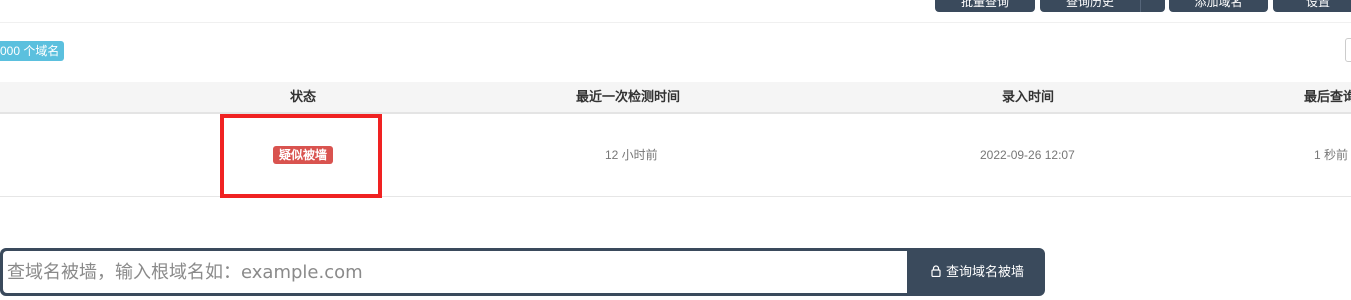 Image resolution: width=1351 pixels, height=300 pixels. What do you see at coordinates (1090, 6) in the screenshot?
I see `toolbar-button-2: 查询历史` at bounding box center [1090, 6].